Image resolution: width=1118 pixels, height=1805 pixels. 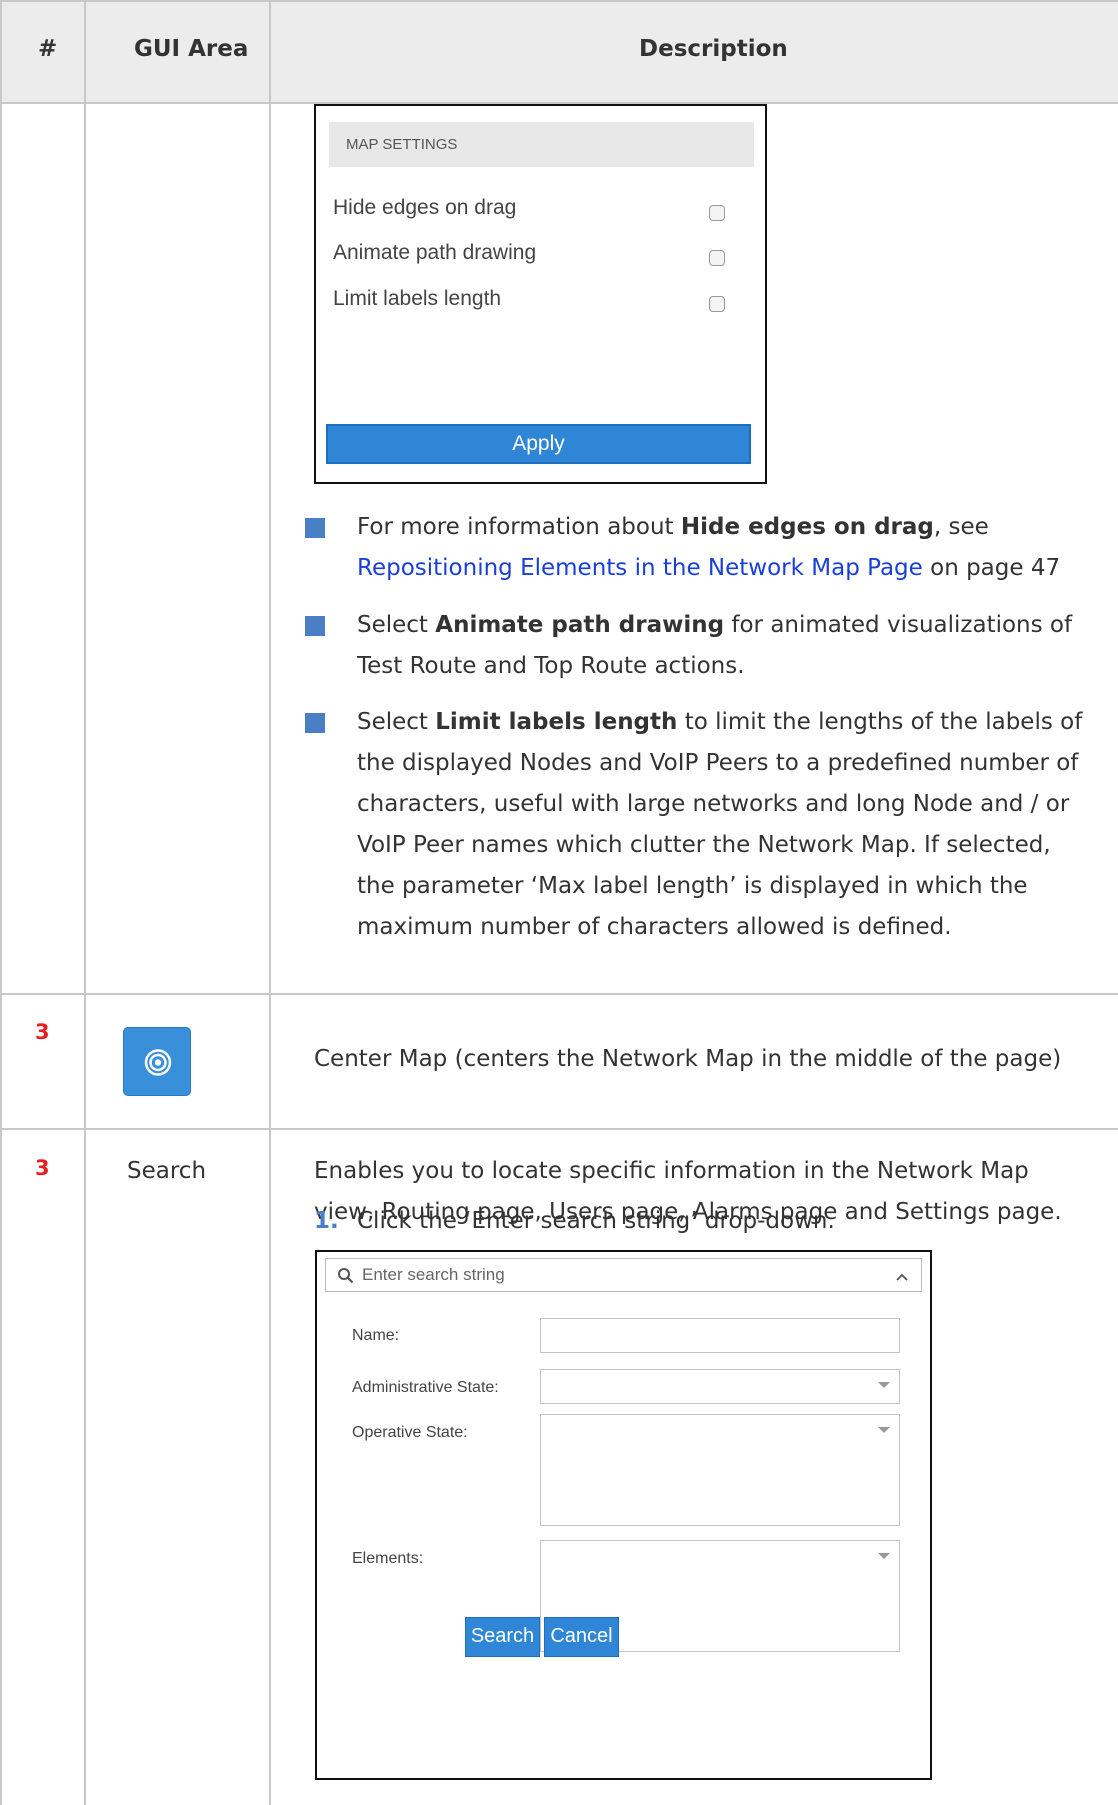 What do you see at coordinates (717, 213) in the screenshot?
I see `hide-edges-checkbox` at bounding box center [717, 213].